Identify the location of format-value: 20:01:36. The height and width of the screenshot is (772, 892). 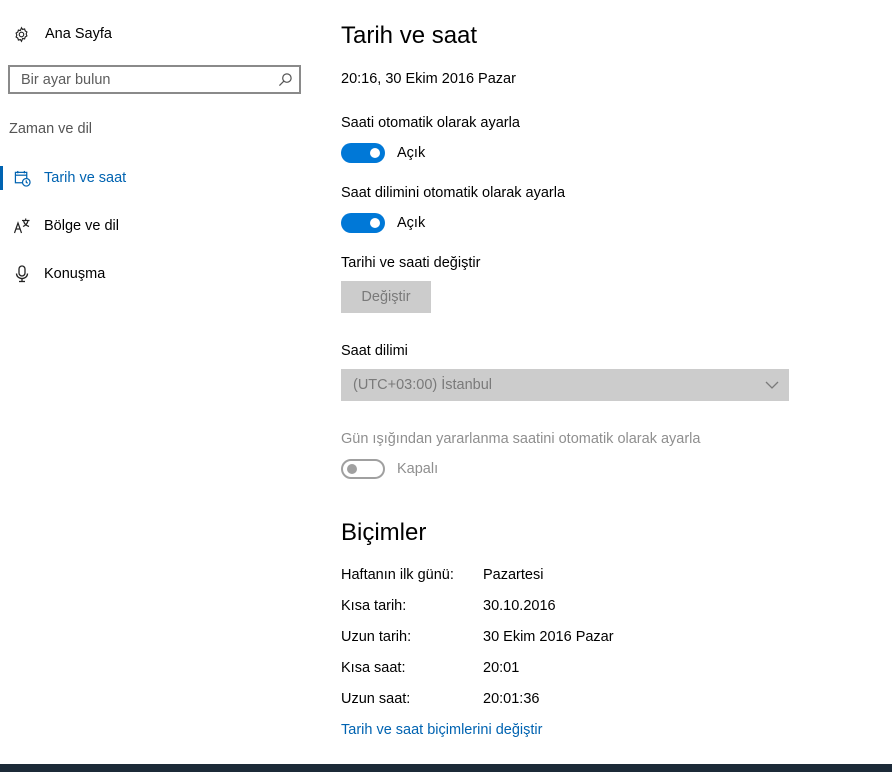
(511, 699).